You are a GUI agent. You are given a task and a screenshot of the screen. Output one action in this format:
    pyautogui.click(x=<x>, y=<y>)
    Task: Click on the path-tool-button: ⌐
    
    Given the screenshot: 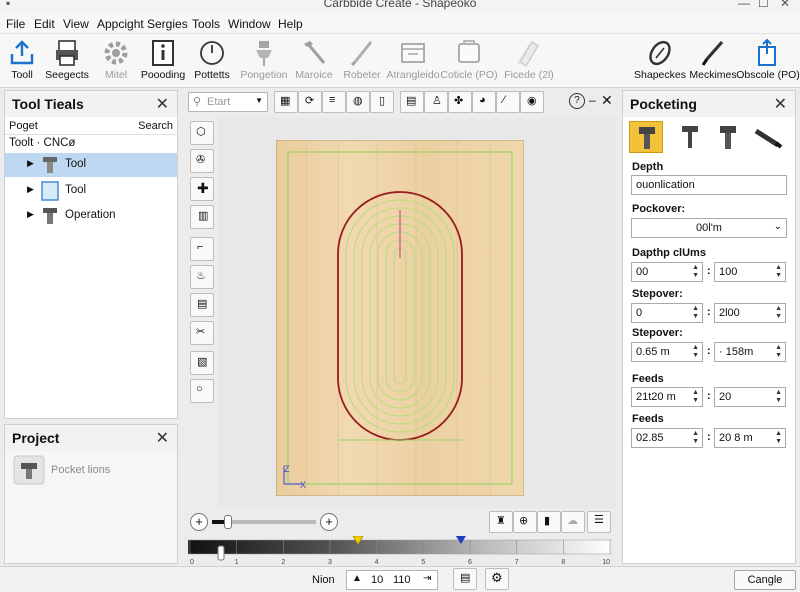 What is the action you would take?
    pyautogui.click(x=202, y=249)
    